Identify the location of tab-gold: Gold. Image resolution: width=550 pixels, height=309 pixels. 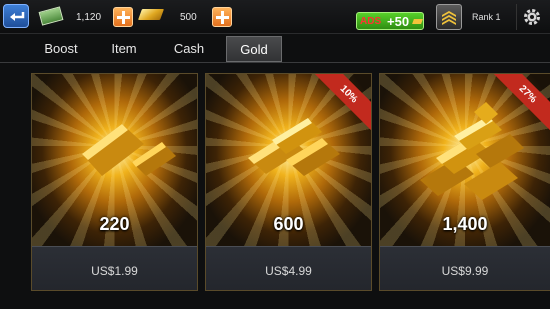
(254, 49).